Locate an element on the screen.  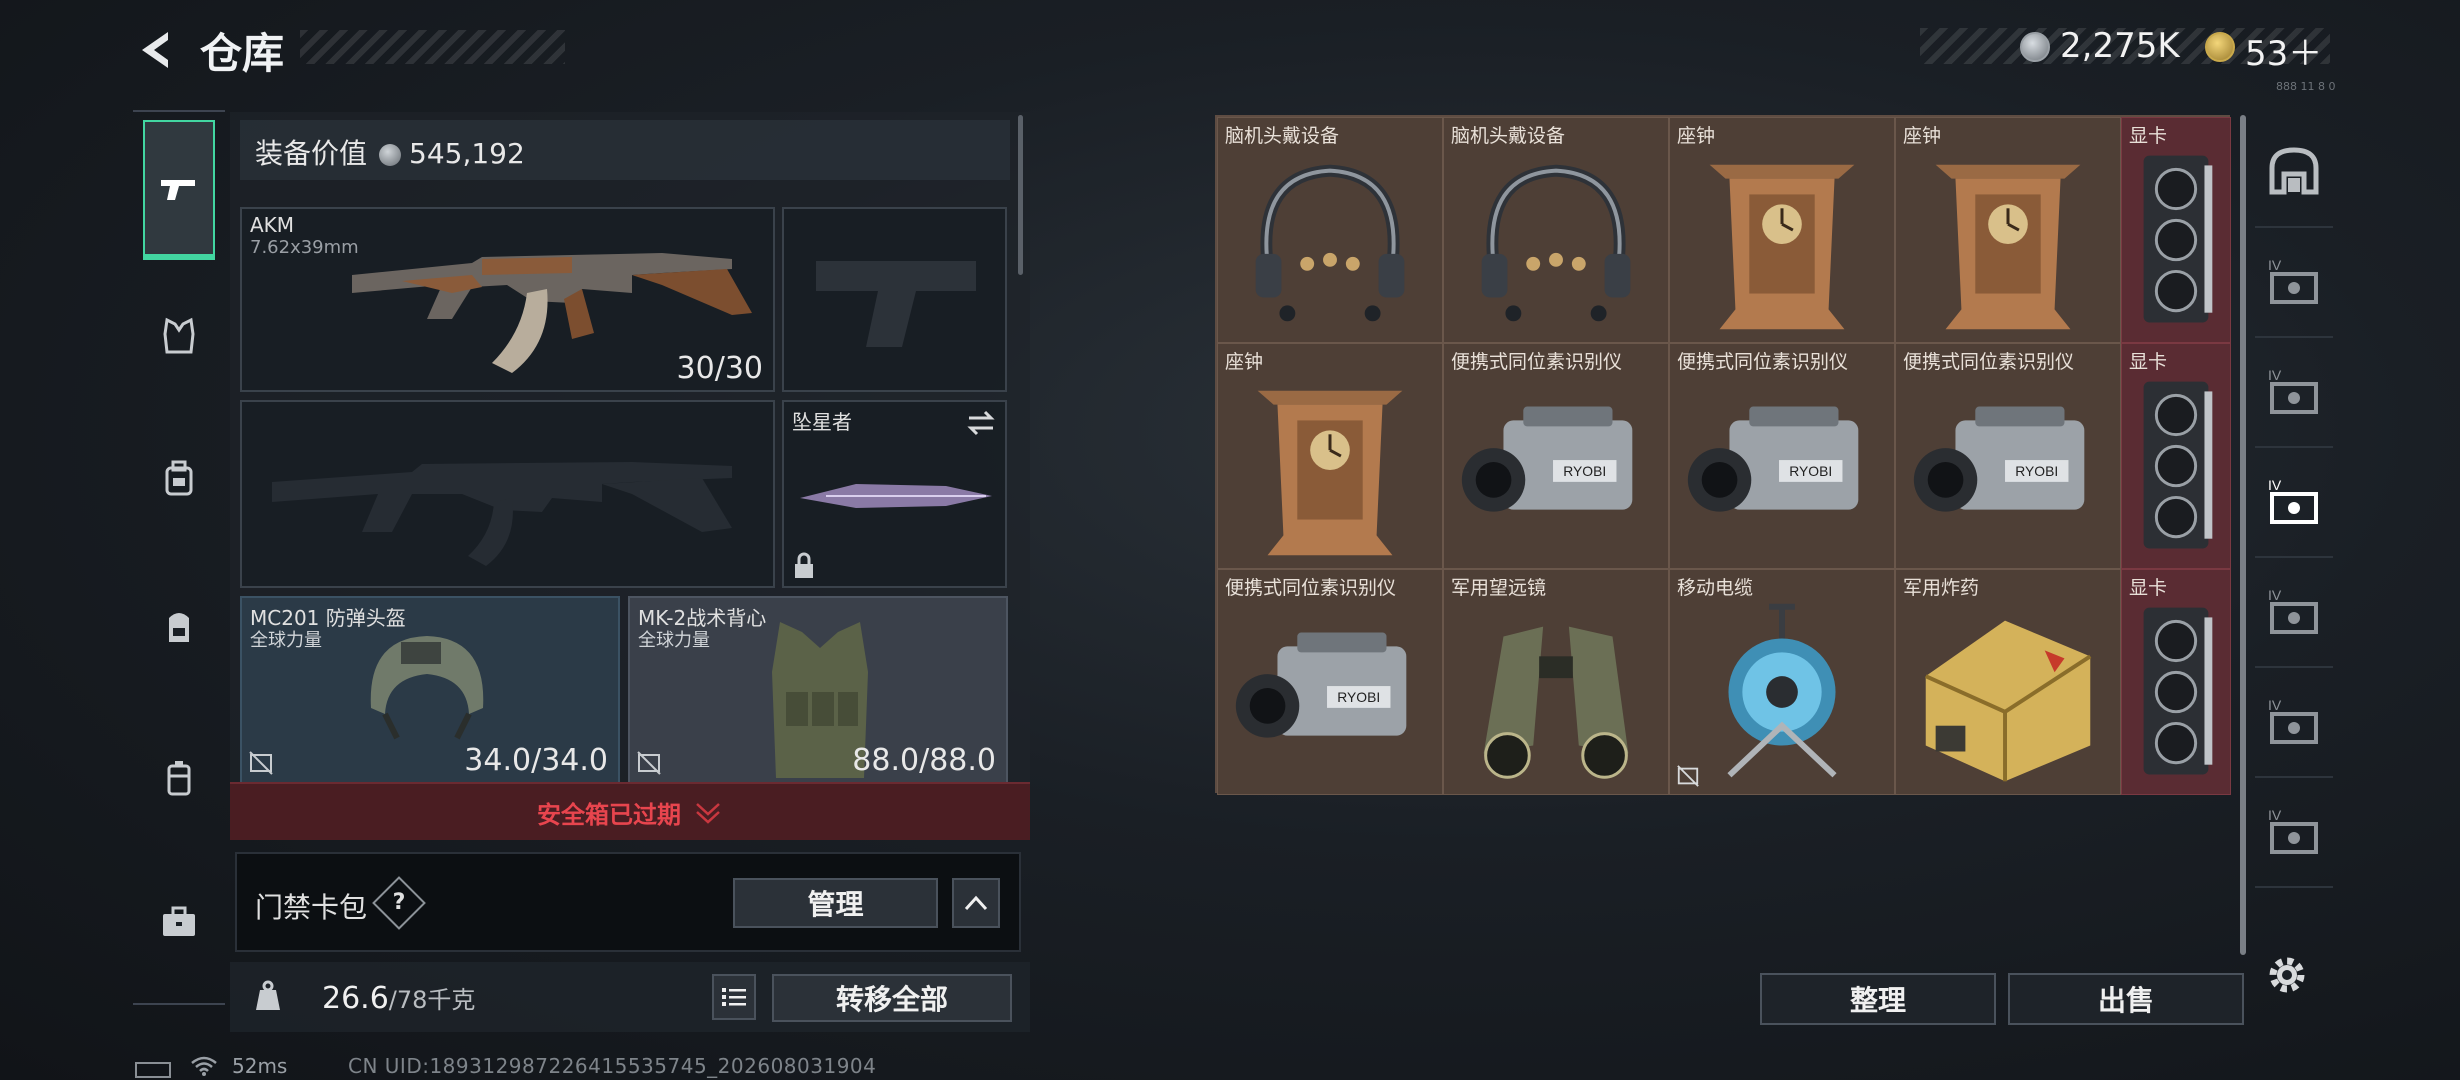
nav-container is located at coordinates (179, 778).